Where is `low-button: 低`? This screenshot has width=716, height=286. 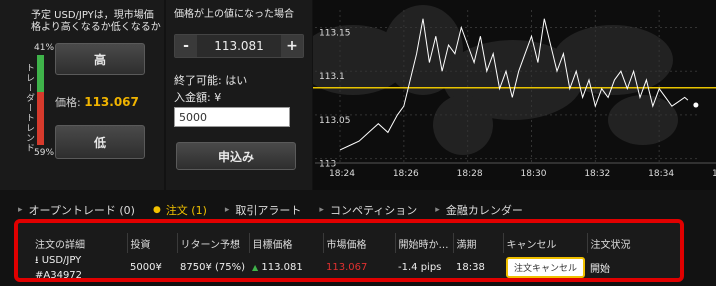
low-button: 低 is located at coordinates (100, 142).